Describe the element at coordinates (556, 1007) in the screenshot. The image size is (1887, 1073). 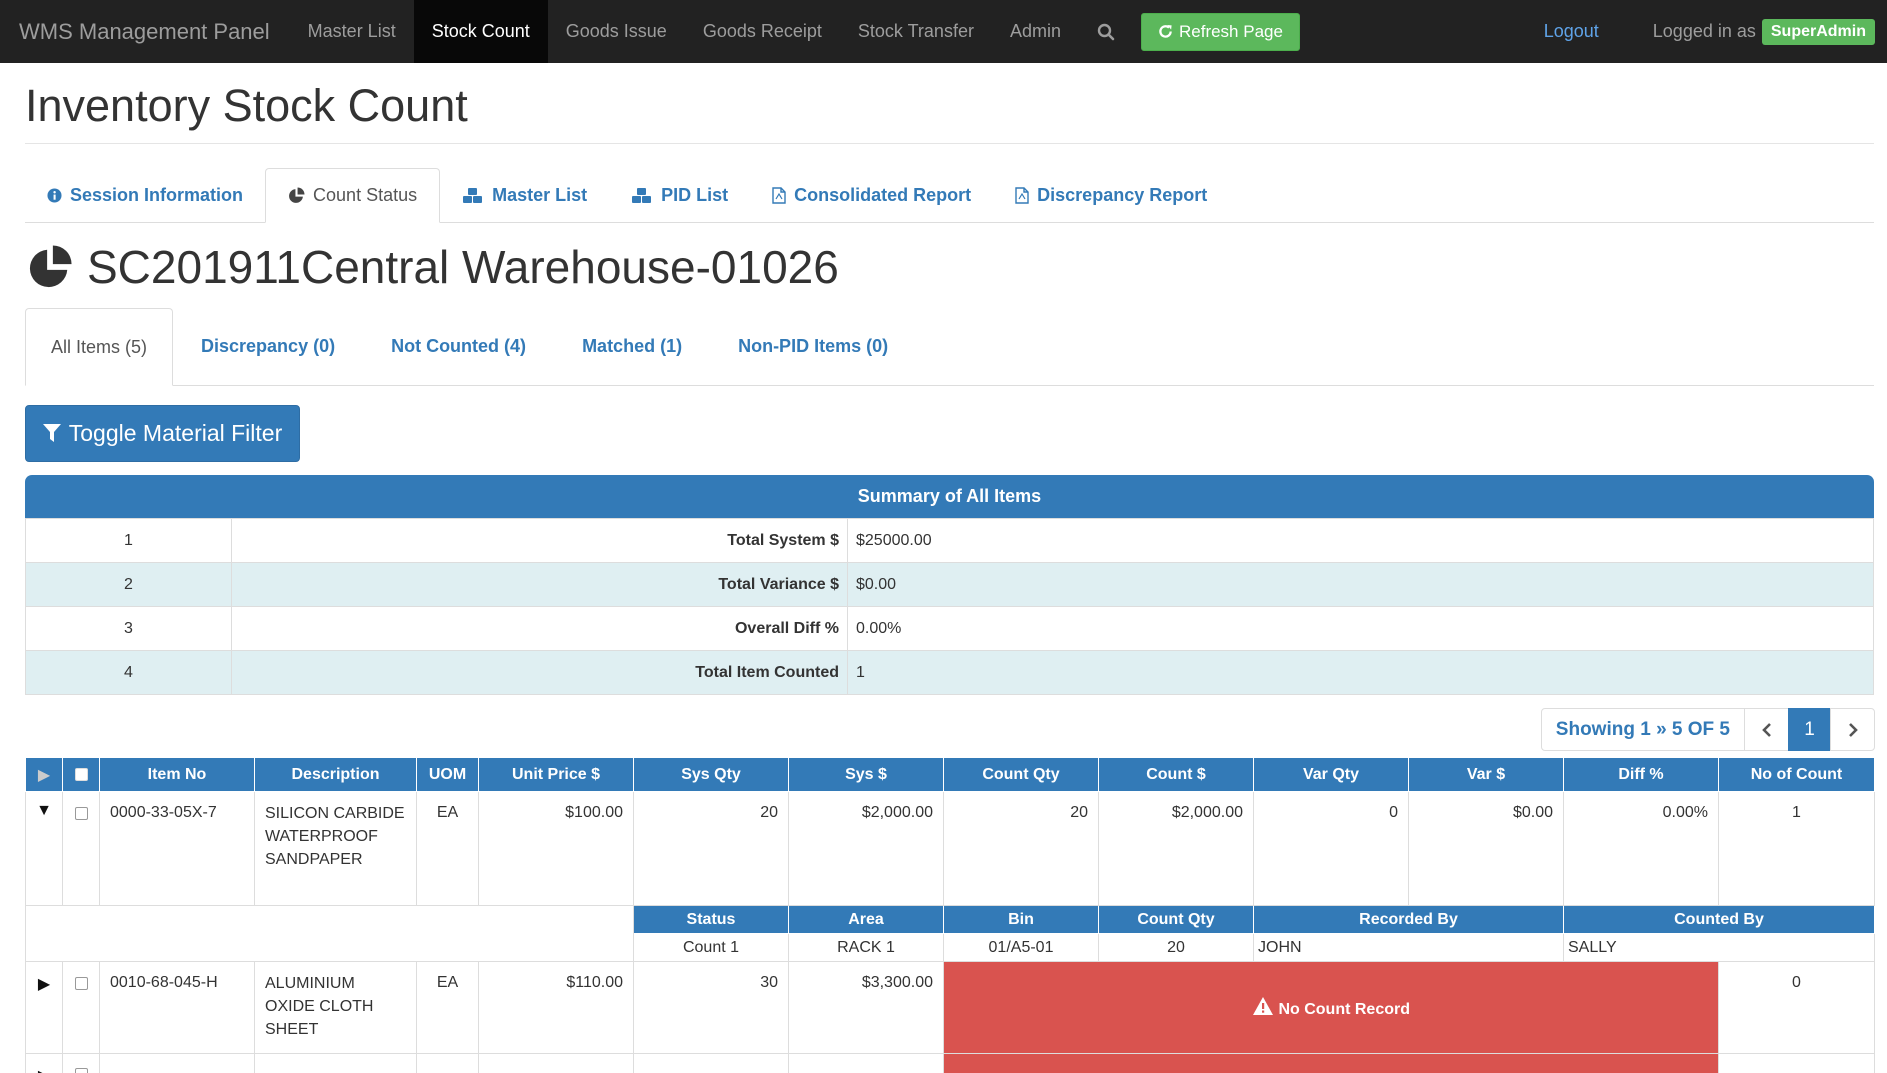
I see `item-unit-price: $110.00` at that location.